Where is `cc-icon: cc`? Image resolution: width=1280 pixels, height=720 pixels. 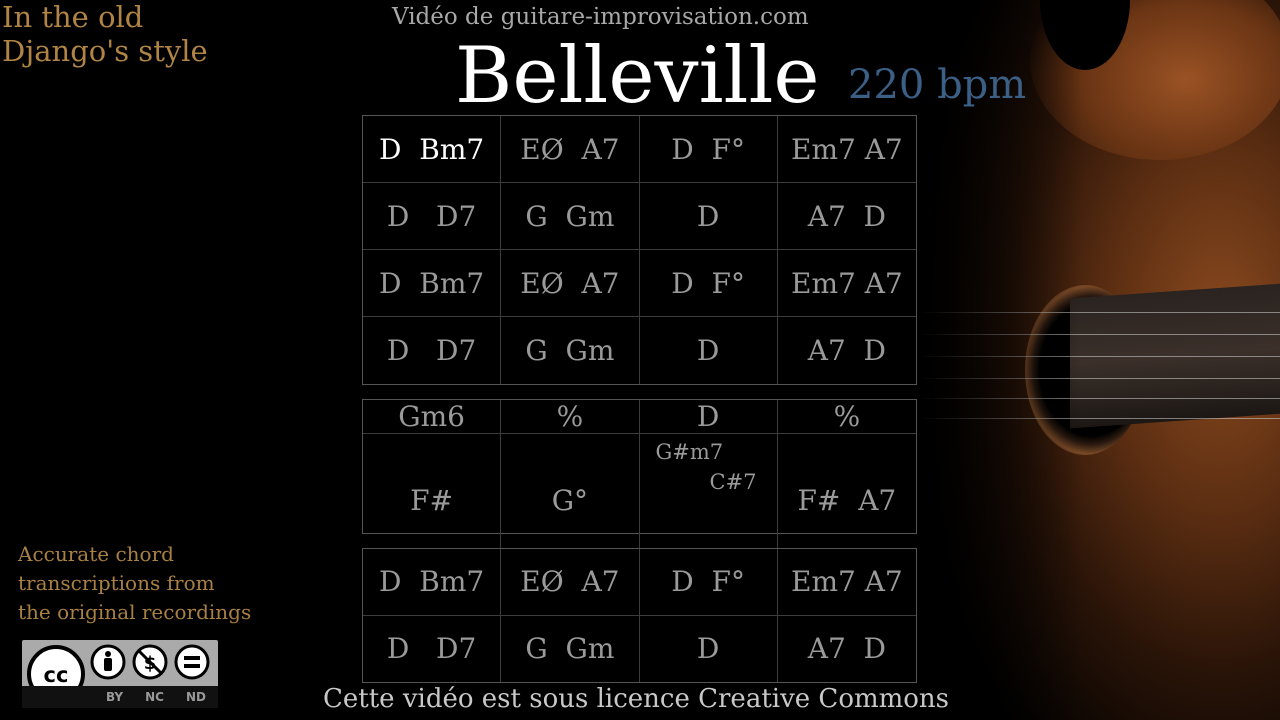
cc-icon: cc is located at coordinates (56, 665).